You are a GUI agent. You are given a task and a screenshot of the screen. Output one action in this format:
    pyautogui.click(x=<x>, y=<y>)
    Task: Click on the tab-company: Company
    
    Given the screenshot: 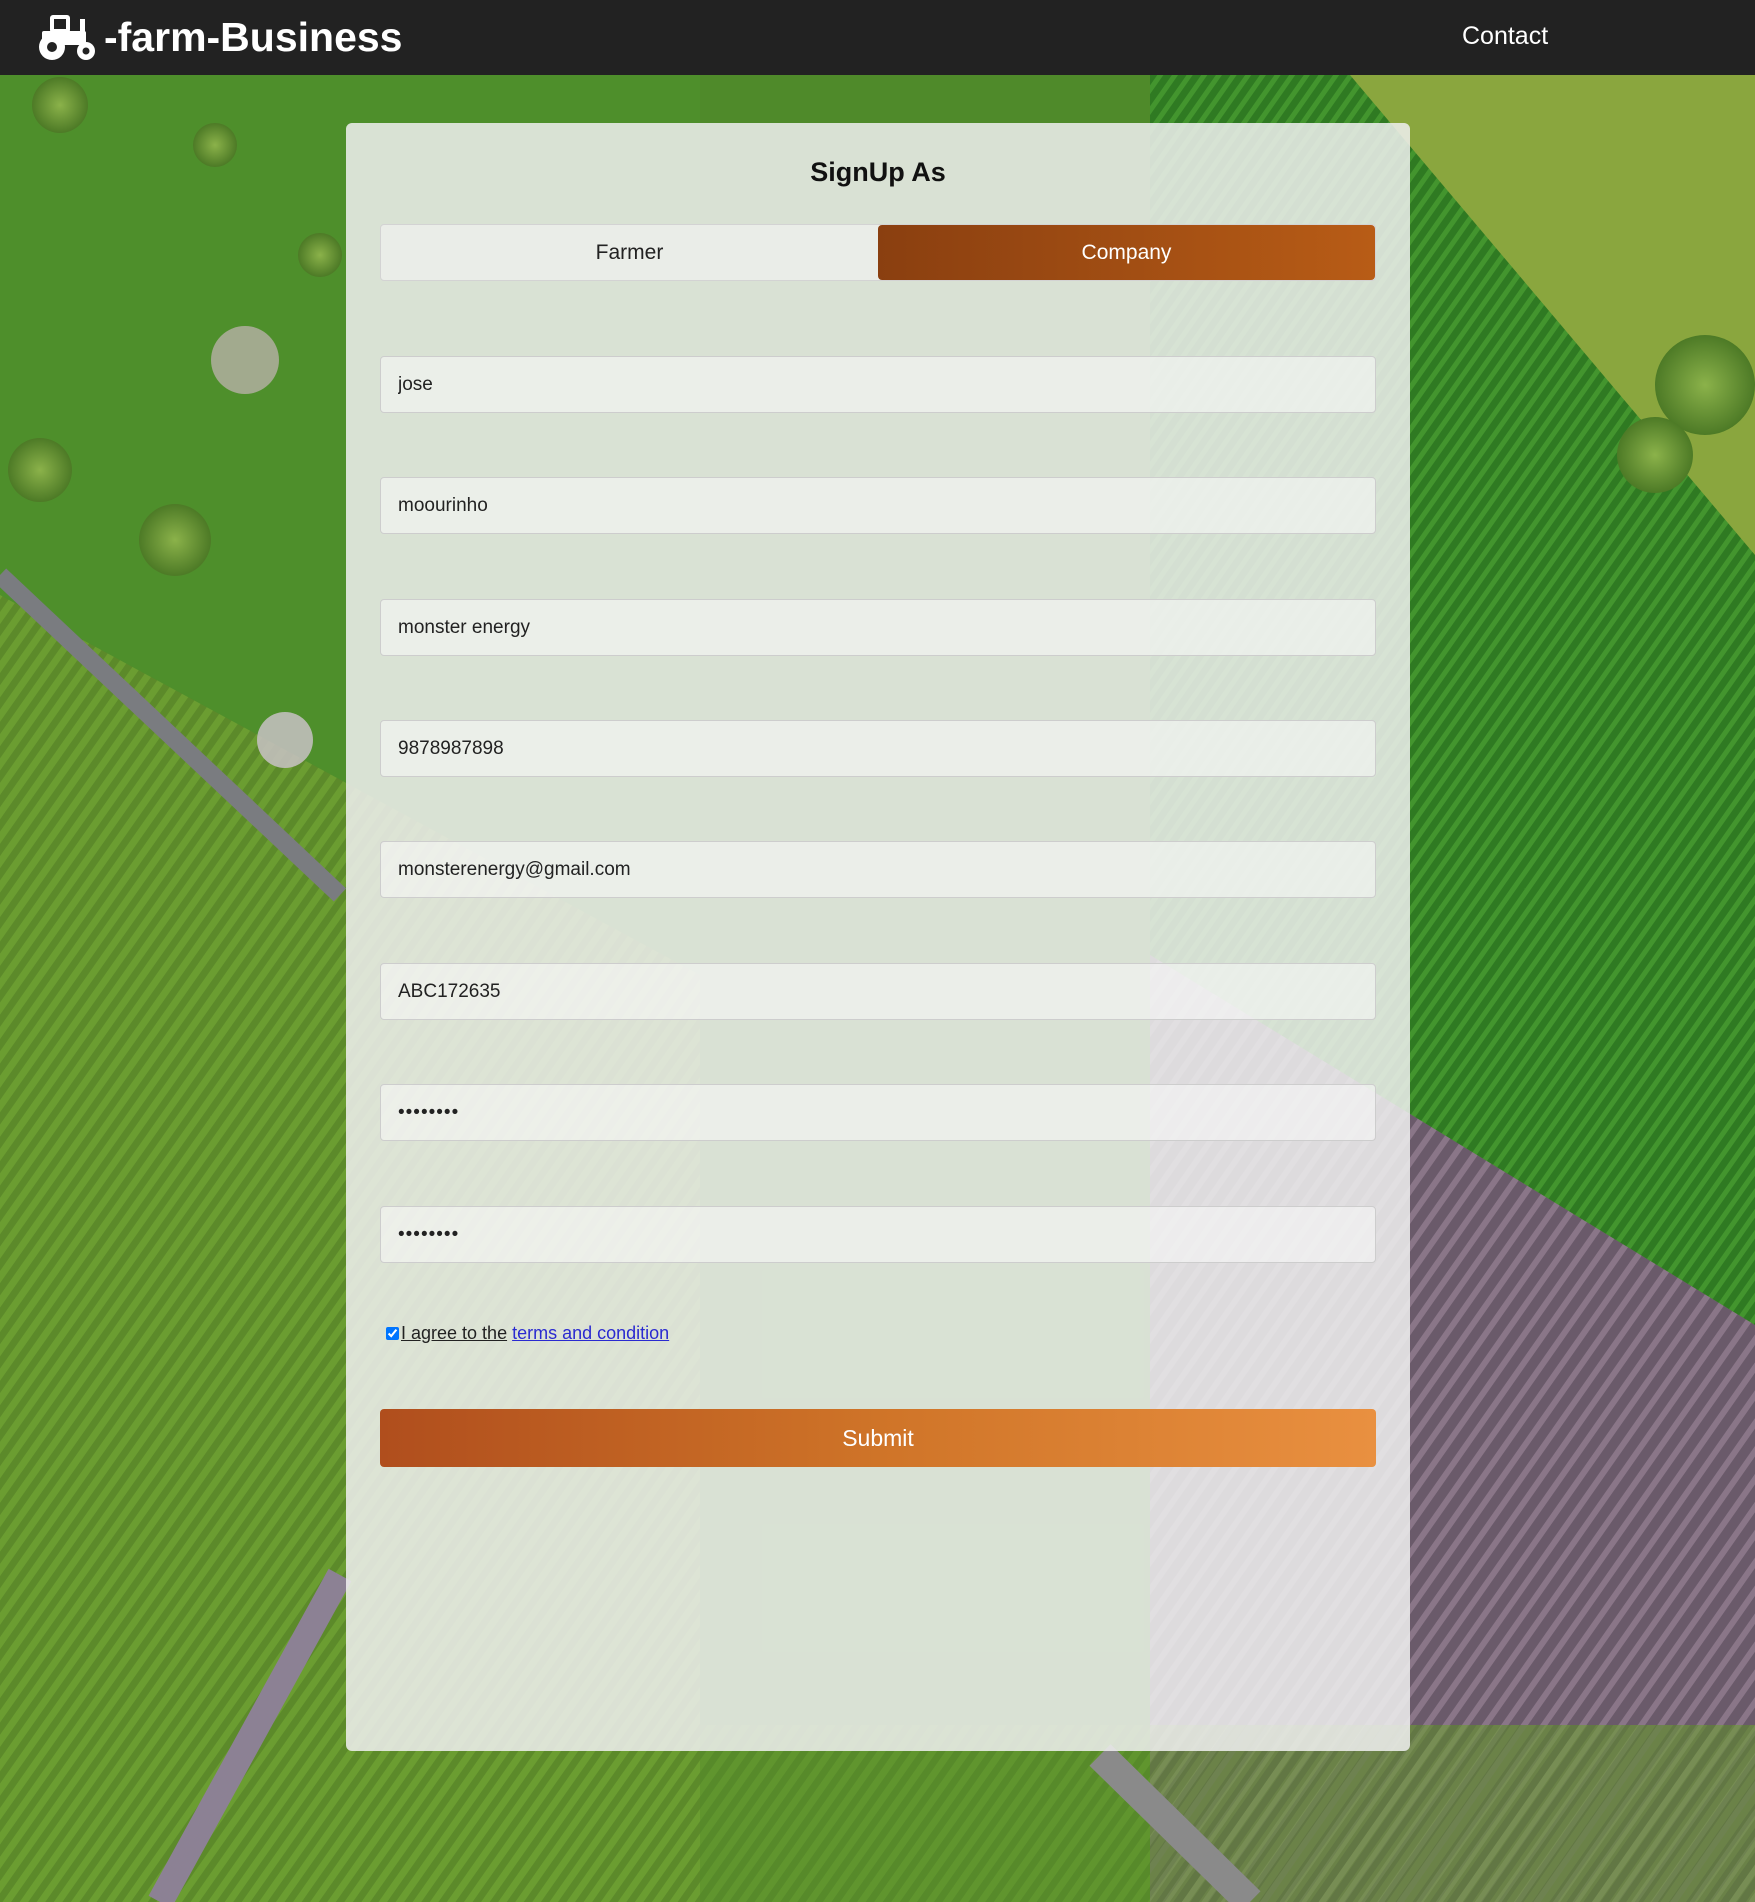 What is the action you would take?
    pyautogui.click(x=1126, y=252)
    